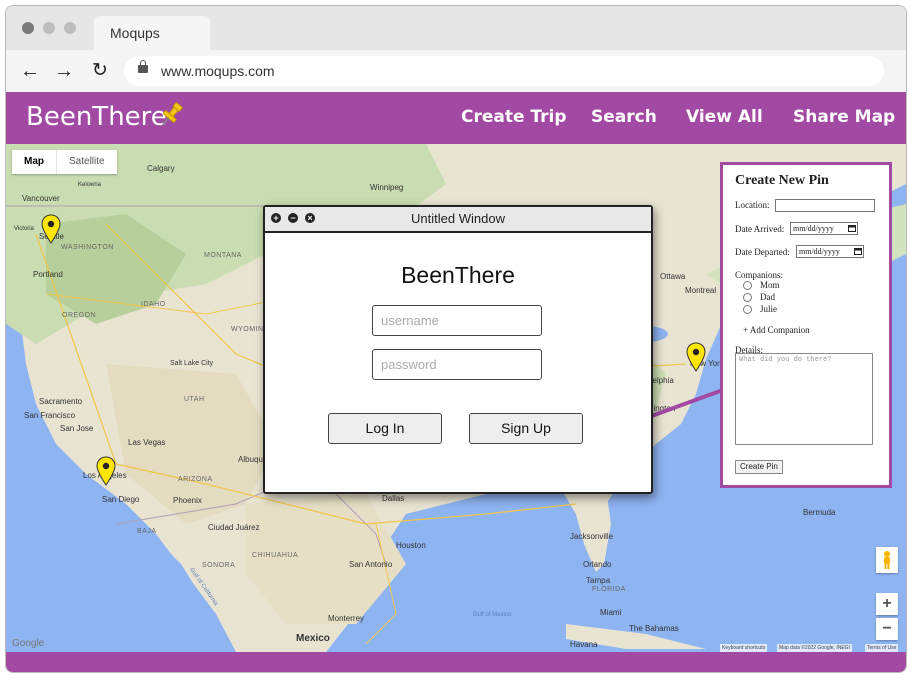 This screenshot has width=910, height=675. What do you see at coordinates (819, 251) in the screenshot?
I see `date-departed-placeholder: mm/dd/yyyy` at bounding box center [819, 251].